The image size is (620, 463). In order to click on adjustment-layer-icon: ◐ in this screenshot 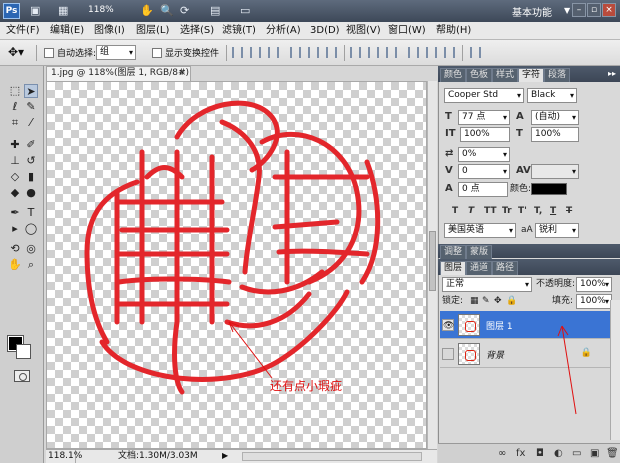, I will do `click(558, 453)`.